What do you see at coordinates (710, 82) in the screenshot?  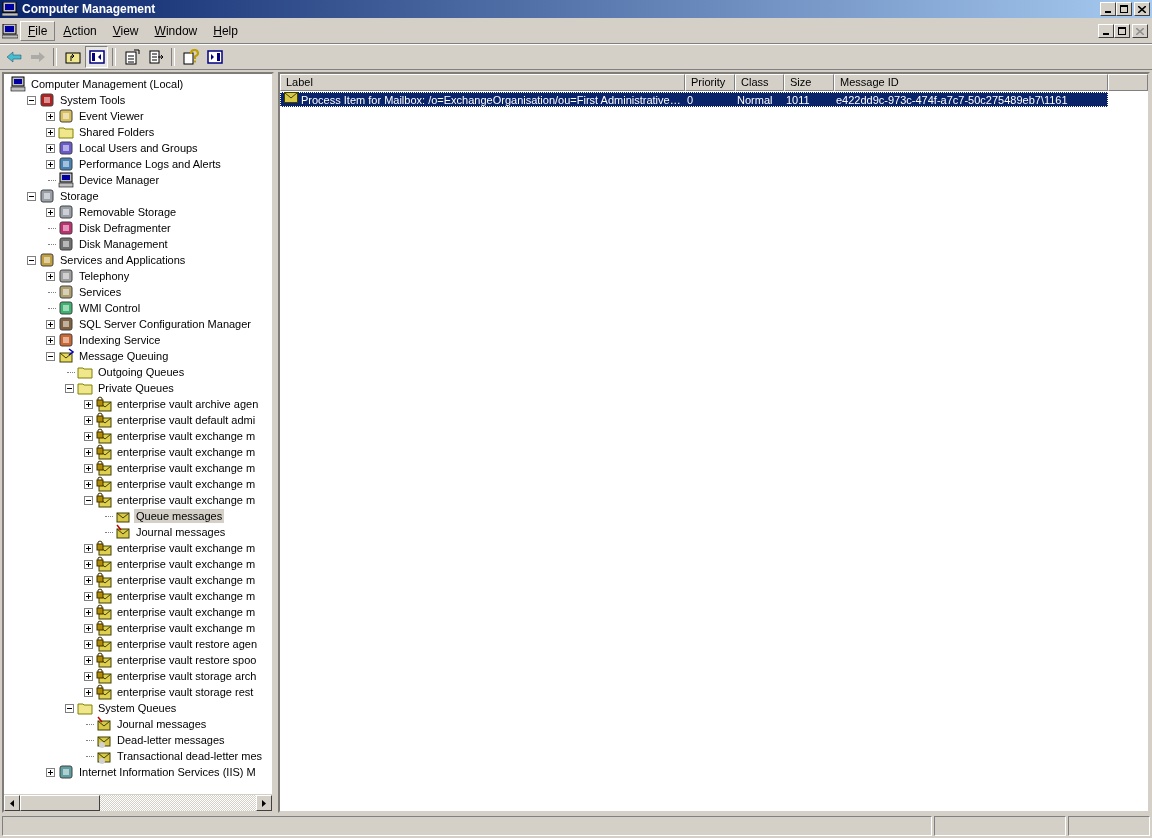 I see `column-header: Priority` at bounding box center [710, 82].